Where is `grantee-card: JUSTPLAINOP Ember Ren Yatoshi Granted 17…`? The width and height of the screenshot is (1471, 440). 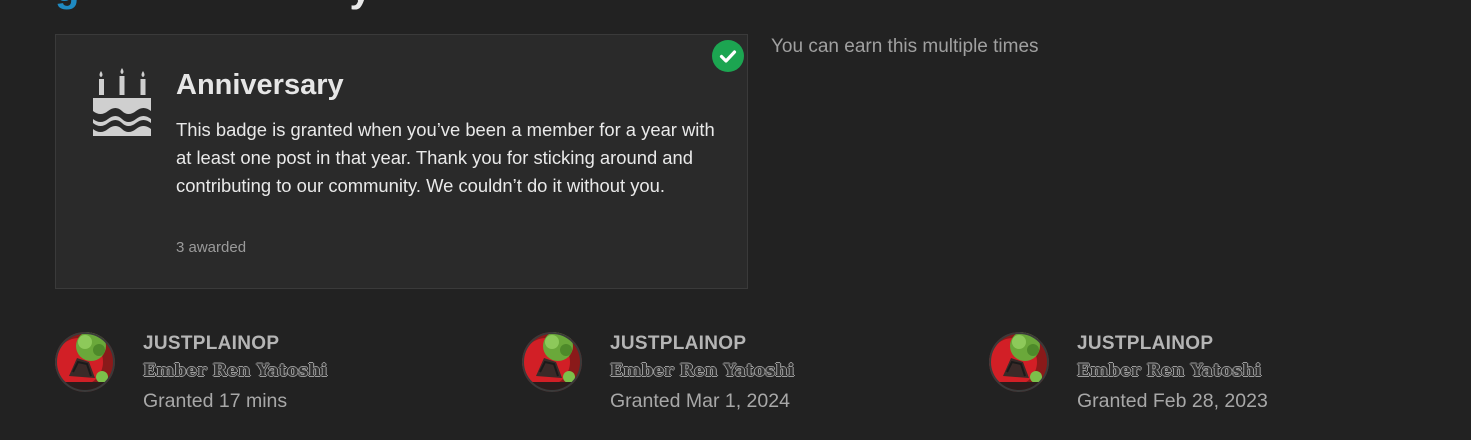
grantee-card: JUSTPLAINOP Ember Ren Yatoshi Granted 17… is located at coordinates (265, 377).